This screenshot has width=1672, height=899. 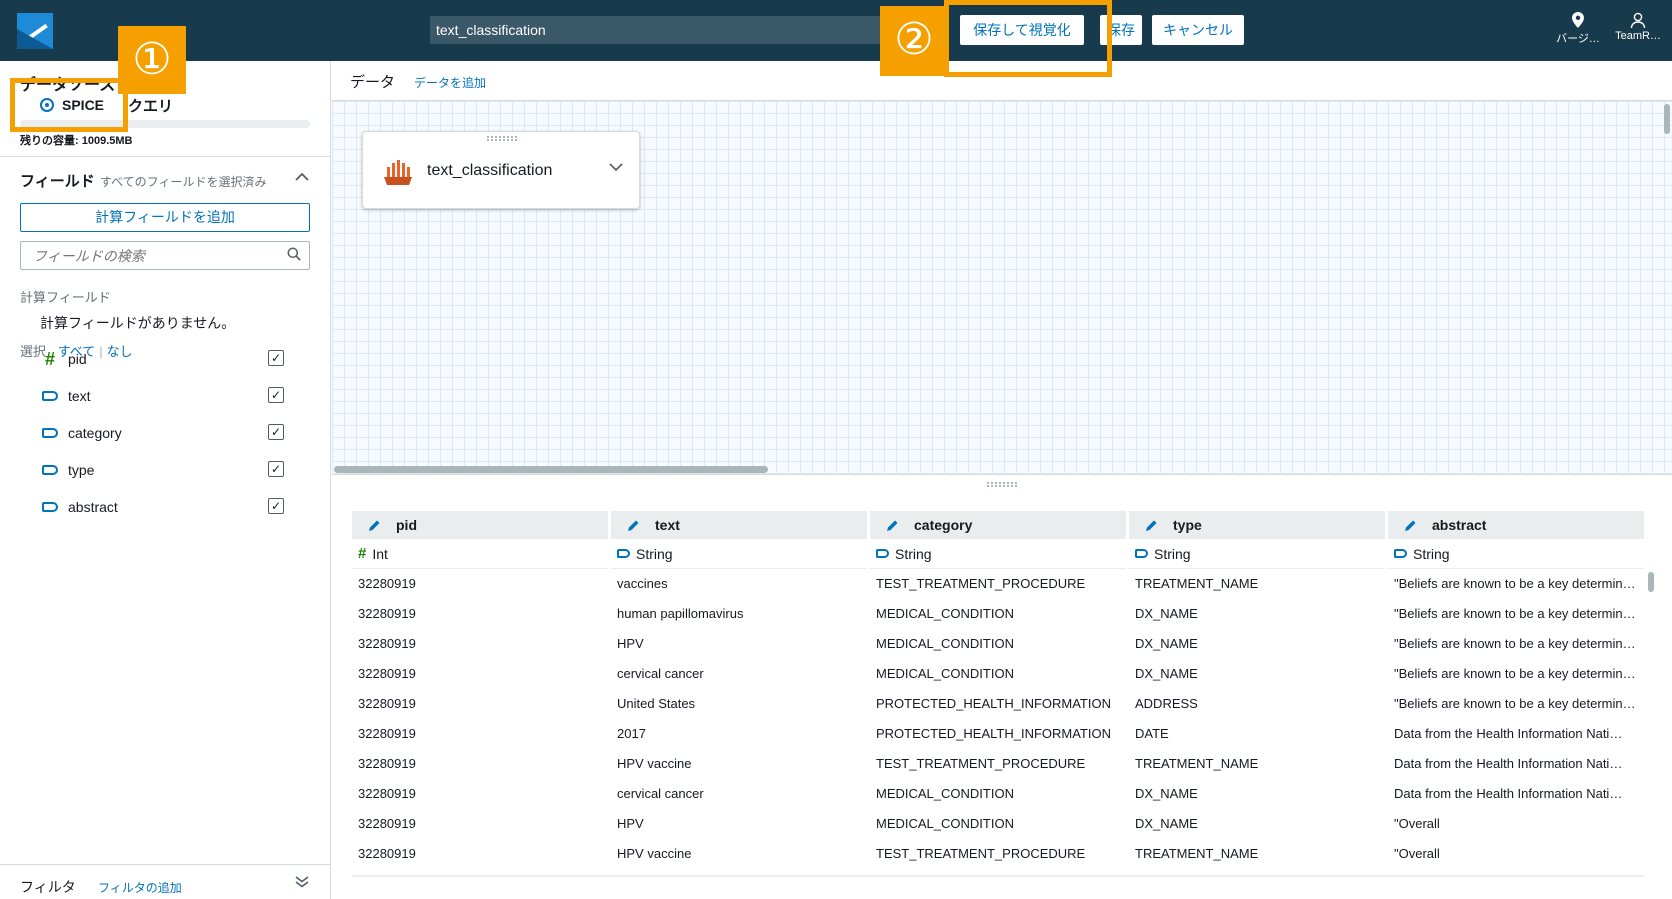 What do you see at coordinates (76, 141) in the screenshot?
I see `capacity-text: 残りの容量: 1009.5MB` at bounding box center [76, 141].